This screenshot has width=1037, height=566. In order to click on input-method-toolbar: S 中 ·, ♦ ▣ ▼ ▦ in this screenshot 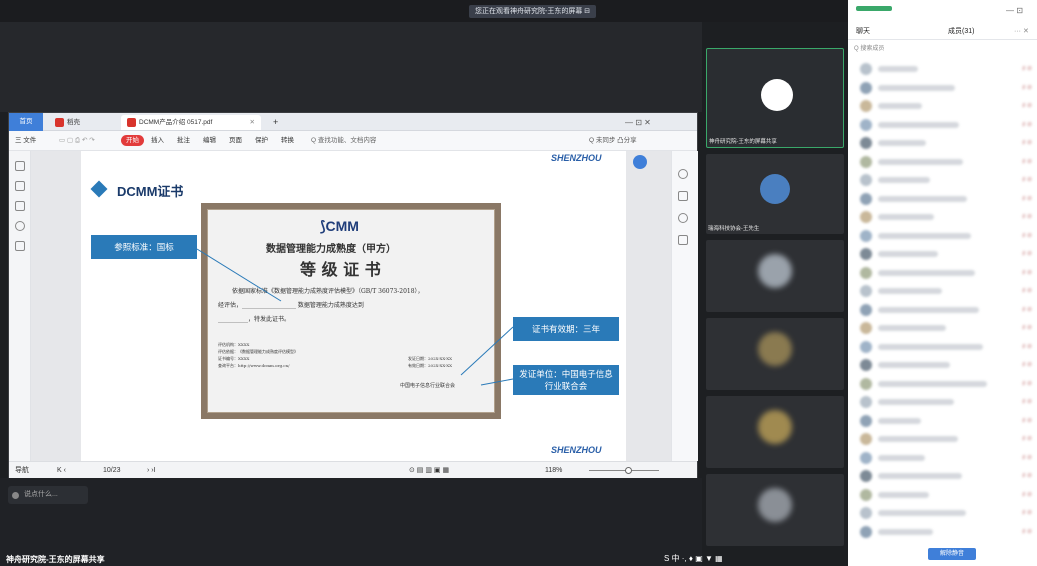, I will do `click(693, 558)`.